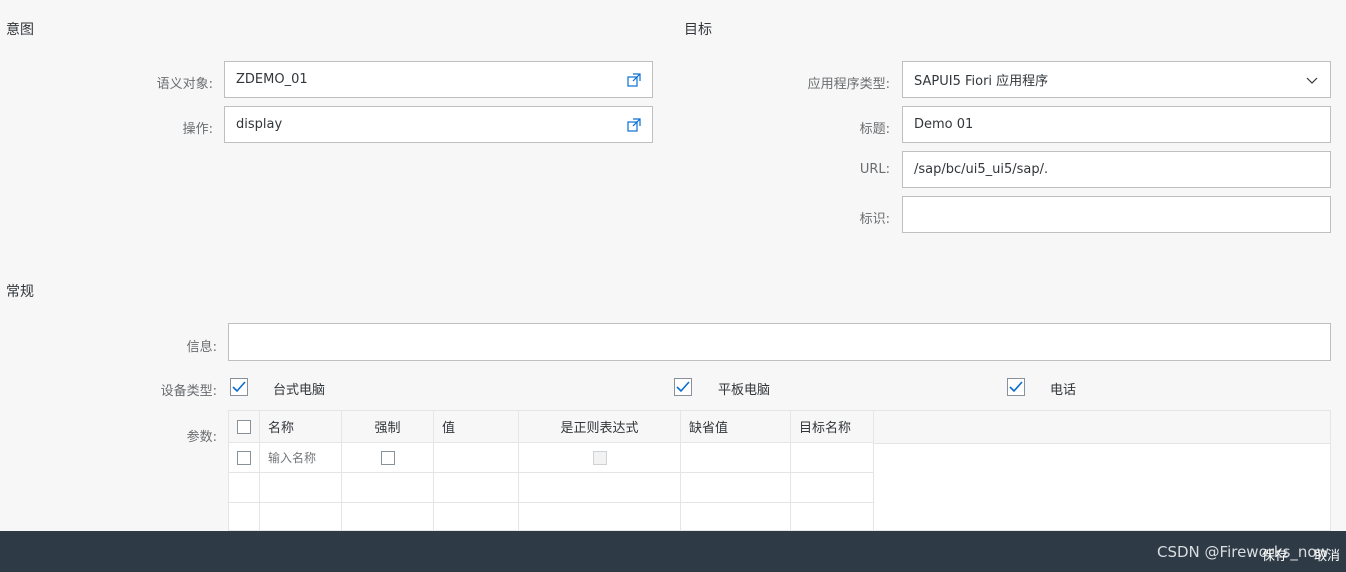  Describe the element at coordinates (1116, 169) in the screenshot. I see `url-input: /sap/bc/ui5_ui5/sap/.` at that location.